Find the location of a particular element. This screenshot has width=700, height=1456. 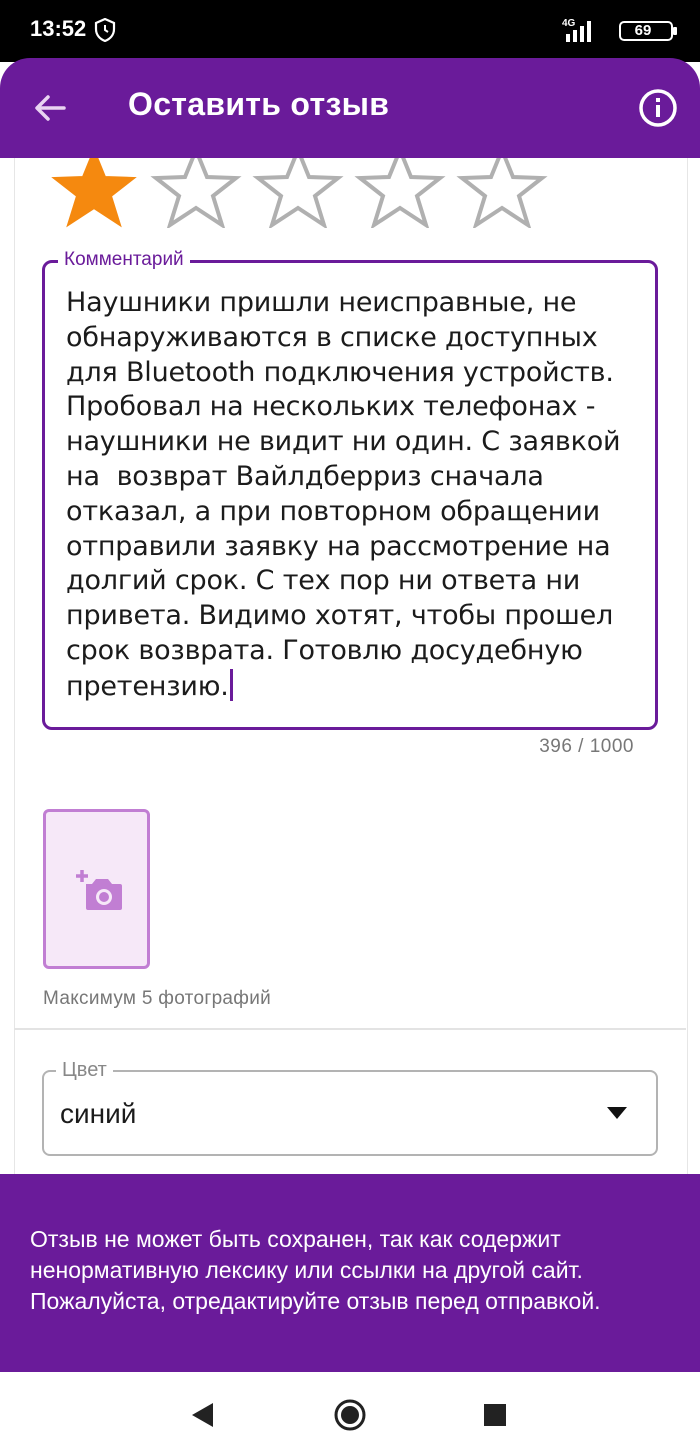

status-bar: 13:52 4G 69 is located at coordinates (350, 31).